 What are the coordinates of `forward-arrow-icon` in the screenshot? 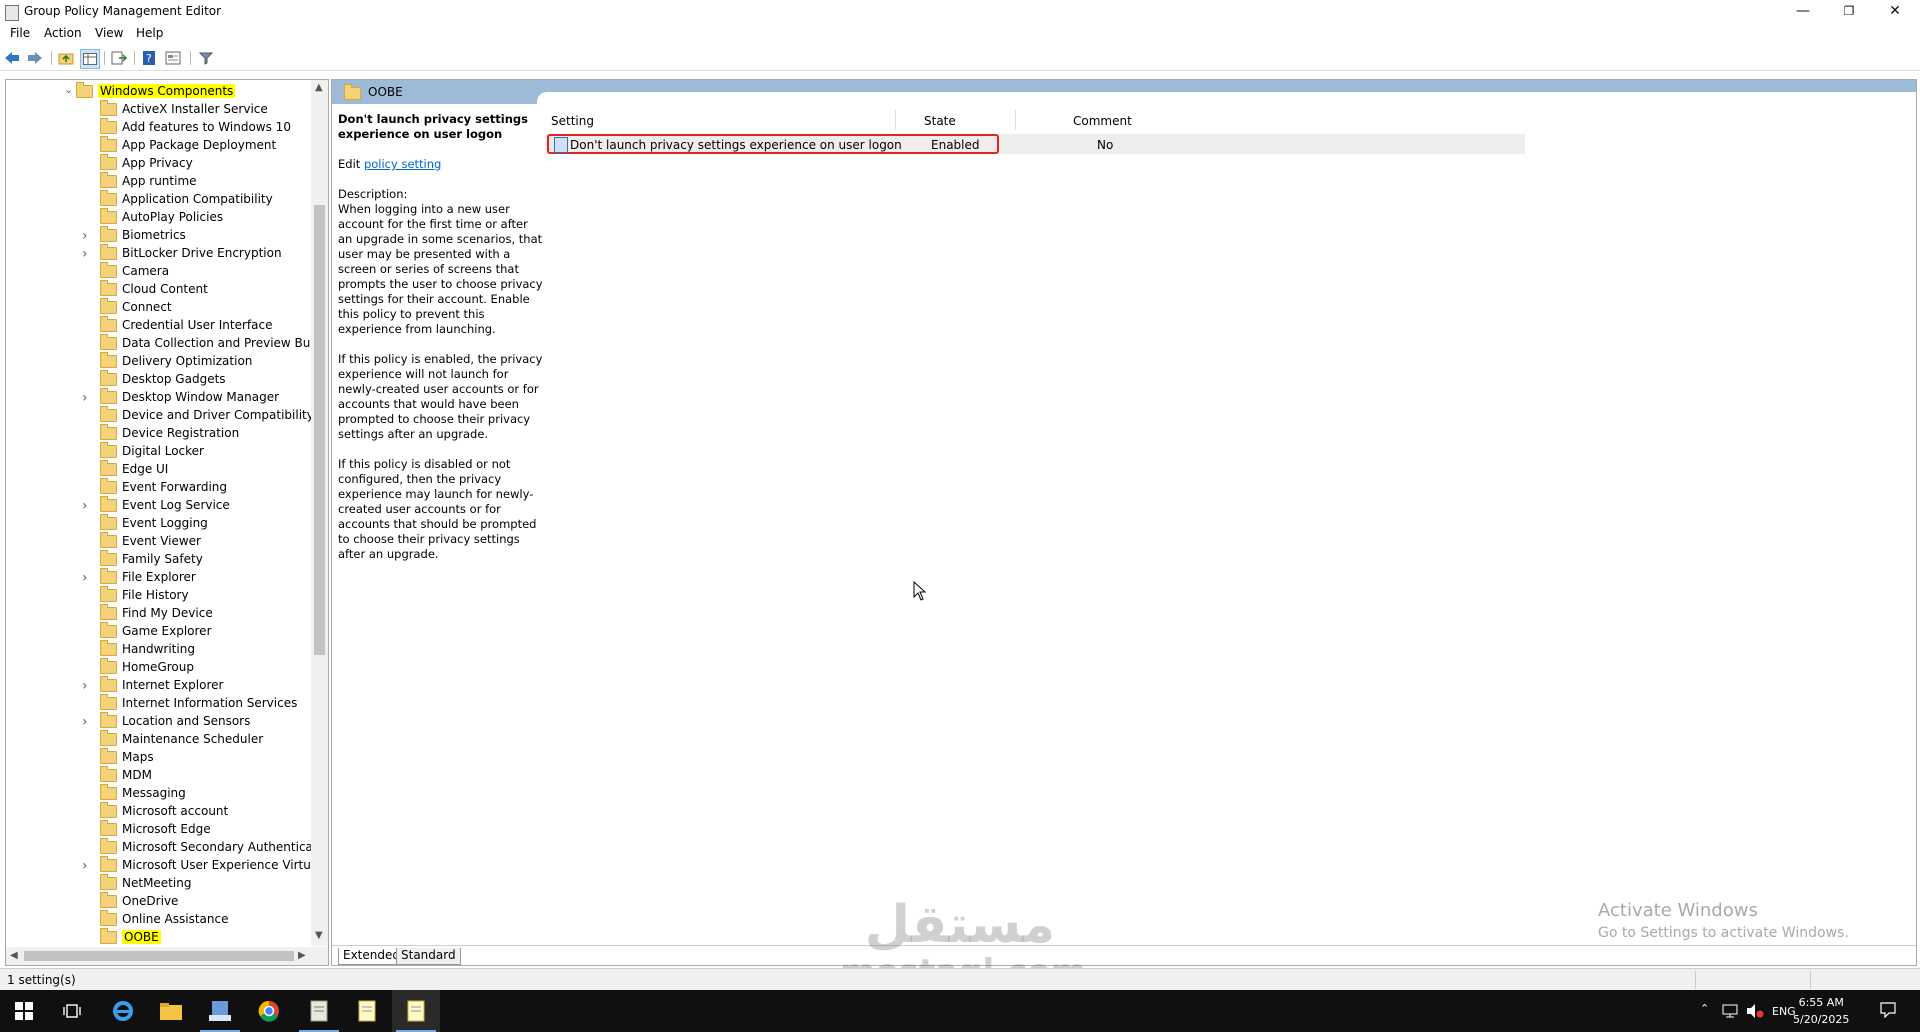 It's located at (35, 58).